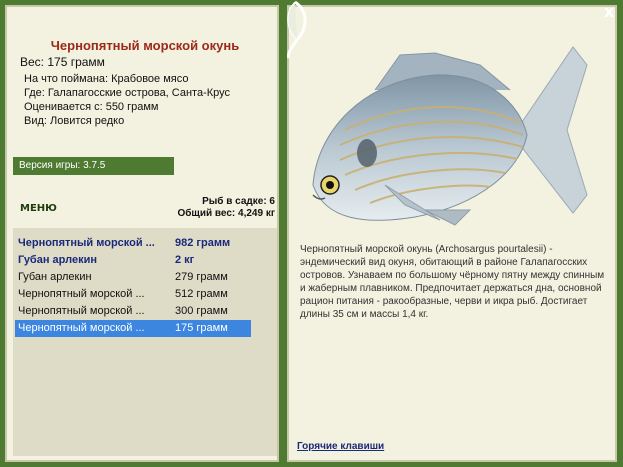  What do you see at coordinates (340, 446) in the screenshot?
I see `hotkeys-link: Горячие клавиши` at bounding box center [340, 446].